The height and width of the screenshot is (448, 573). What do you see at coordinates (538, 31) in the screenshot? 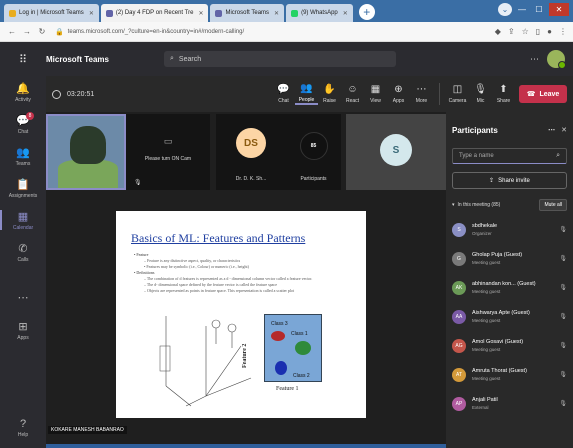
I see `sidebar-icon: ▯` at bounding box center [538, 31].